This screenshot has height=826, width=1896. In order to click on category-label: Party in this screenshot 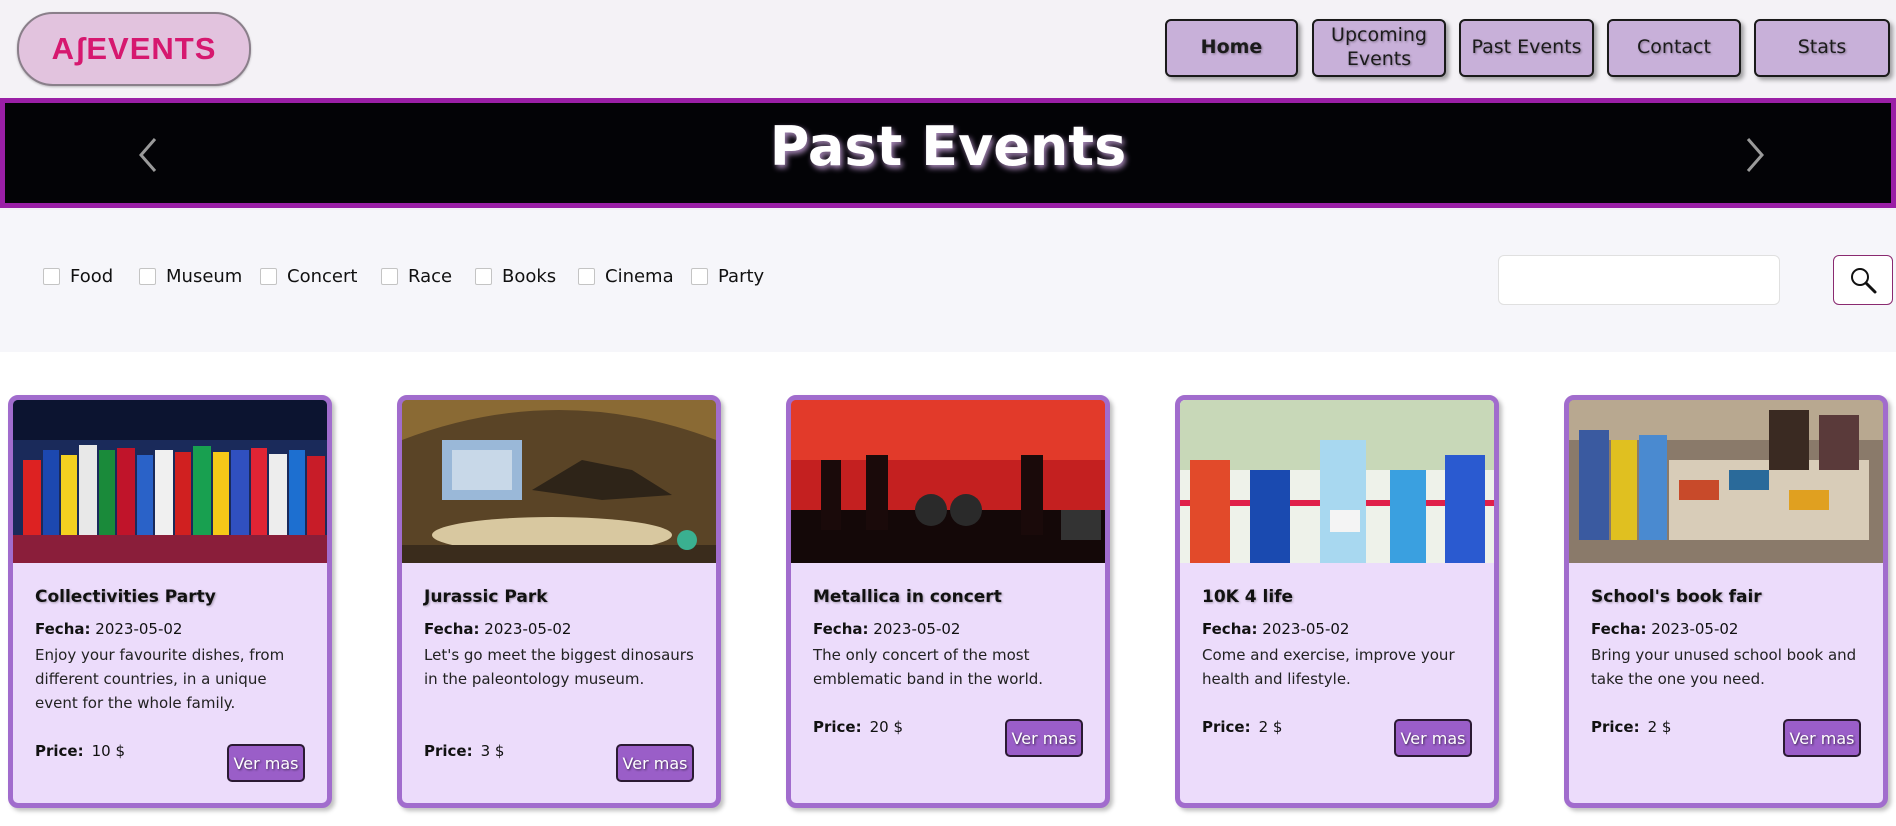, I will do `click(741, 276)`.